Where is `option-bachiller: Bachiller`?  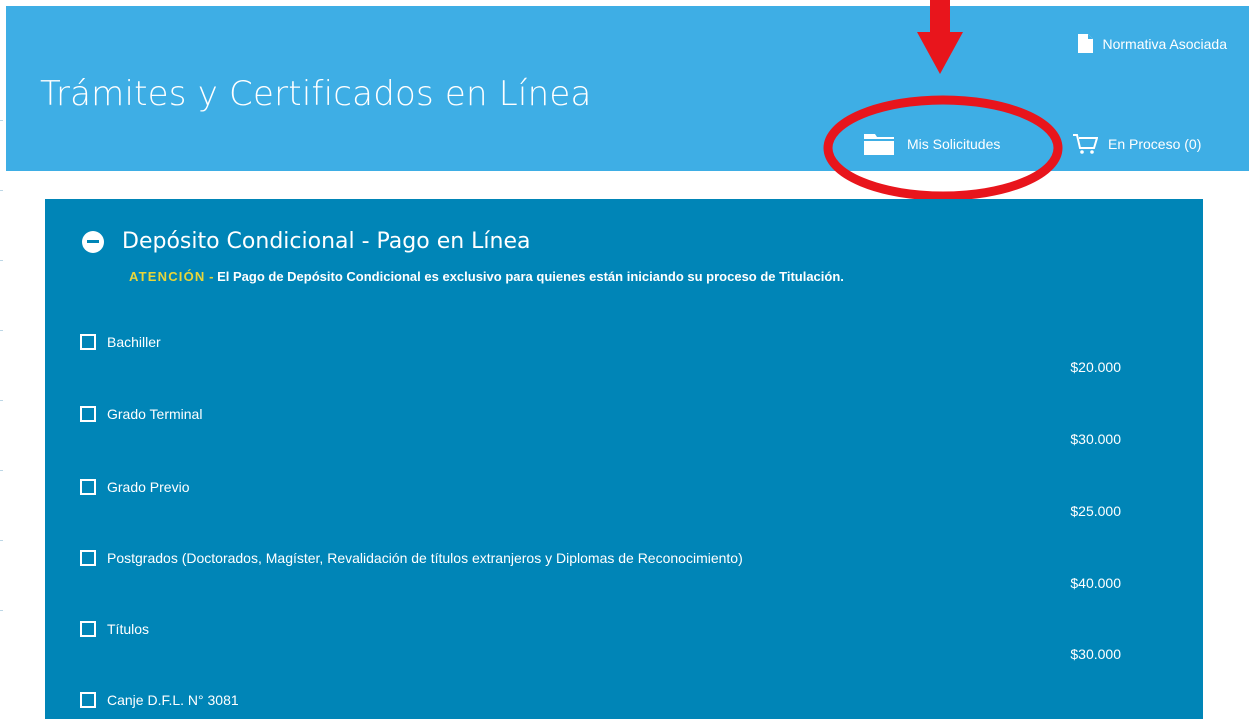 option-bachiller: Bachiller is located at coordinates (120, 342).